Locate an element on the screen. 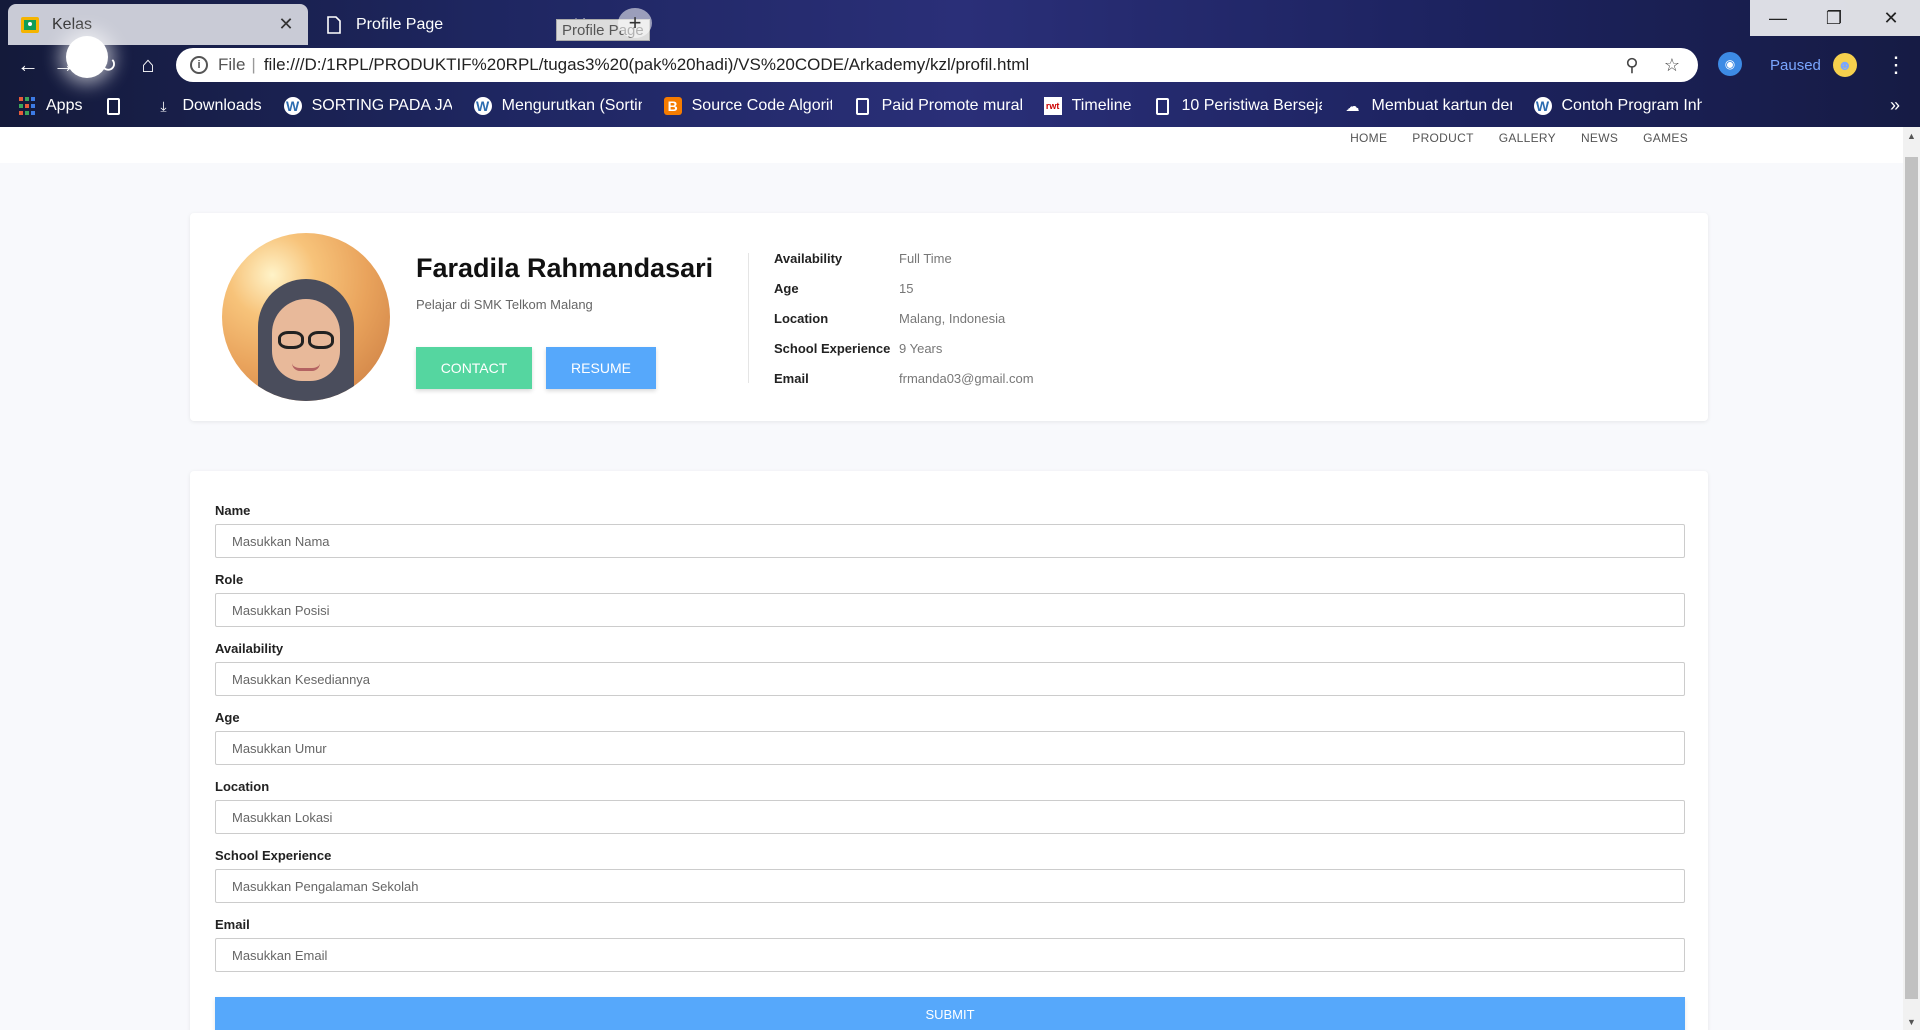 Image resolution: width=1920 pixels, height=1030 pixels. field-role: Role is located at coordinates (950, 598).